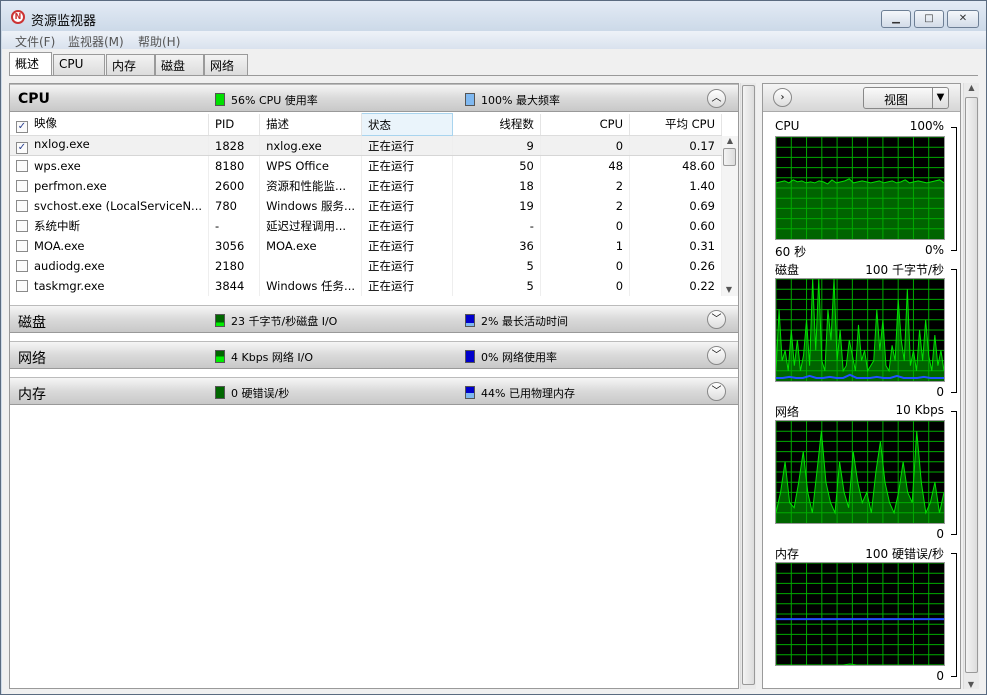  What do you see at coordinates (675, 285) in the screenshot?
I see `cell-avg: 0.22` at bounding box center [675, 285].